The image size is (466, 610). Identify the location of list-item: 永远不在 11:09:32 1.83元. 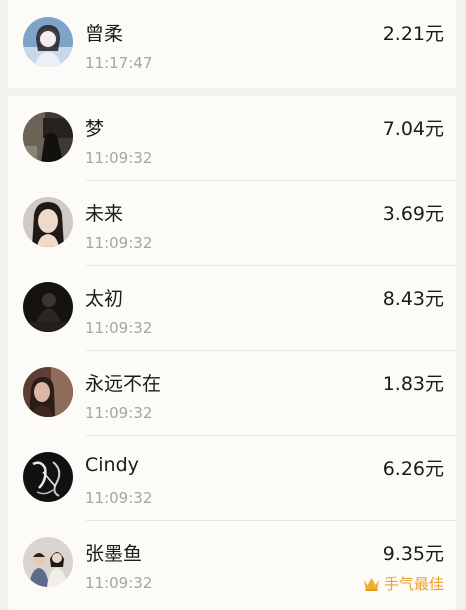
(232, 393).